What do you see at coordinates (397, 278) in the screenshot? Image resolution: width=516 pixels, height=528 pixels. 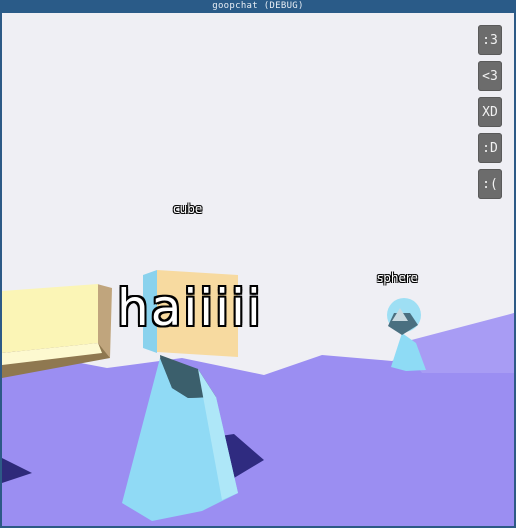 I see `player-nametag-sphere: sphere` at bounding box center [397, 278].